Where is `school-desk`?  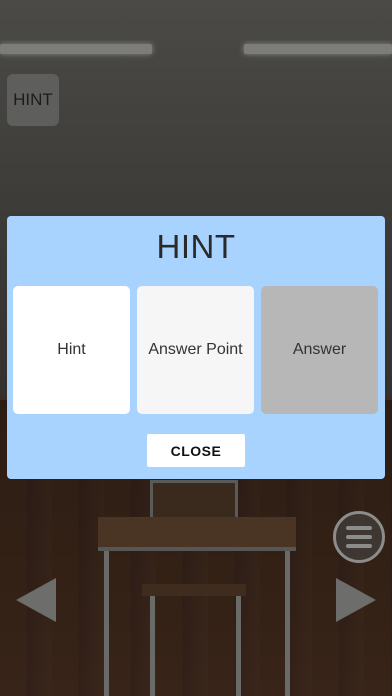 school-desk is located at coordinates (197, 534).